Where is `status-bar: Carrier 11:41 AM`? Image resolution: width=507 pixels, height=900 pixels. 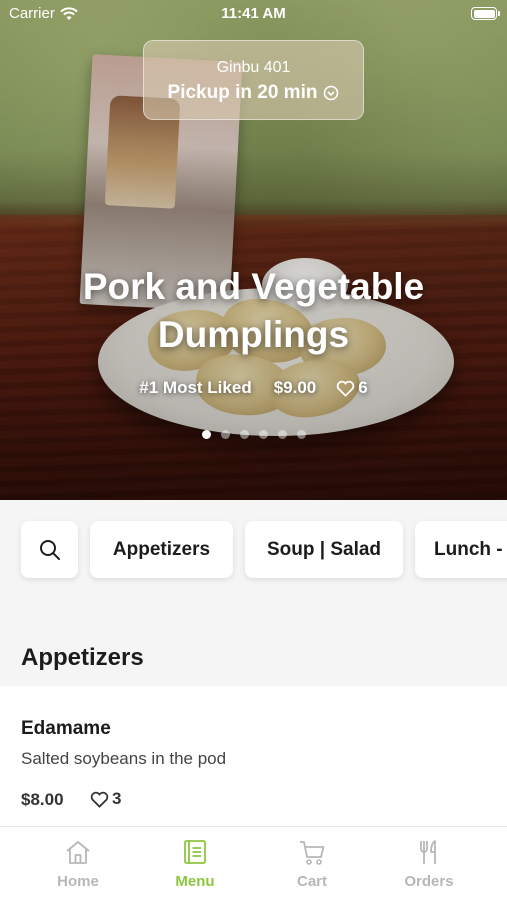 status-bar: Carrier 11:41 AM is located at coordinates (253, 14).